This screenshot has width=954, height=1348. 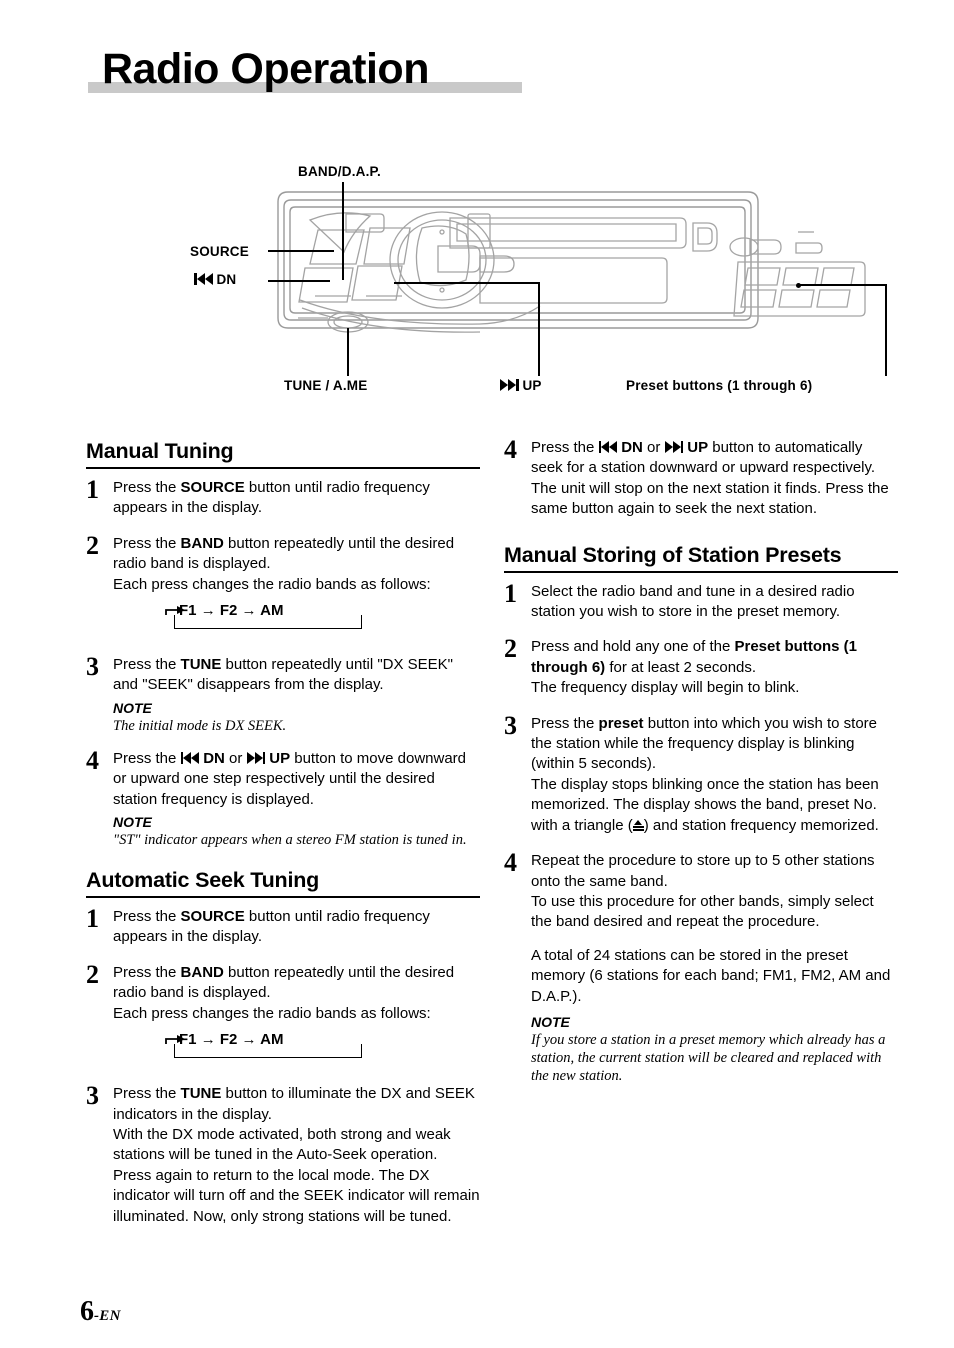 I want to click on head-unit-illustration, so click(x=571, y=262).